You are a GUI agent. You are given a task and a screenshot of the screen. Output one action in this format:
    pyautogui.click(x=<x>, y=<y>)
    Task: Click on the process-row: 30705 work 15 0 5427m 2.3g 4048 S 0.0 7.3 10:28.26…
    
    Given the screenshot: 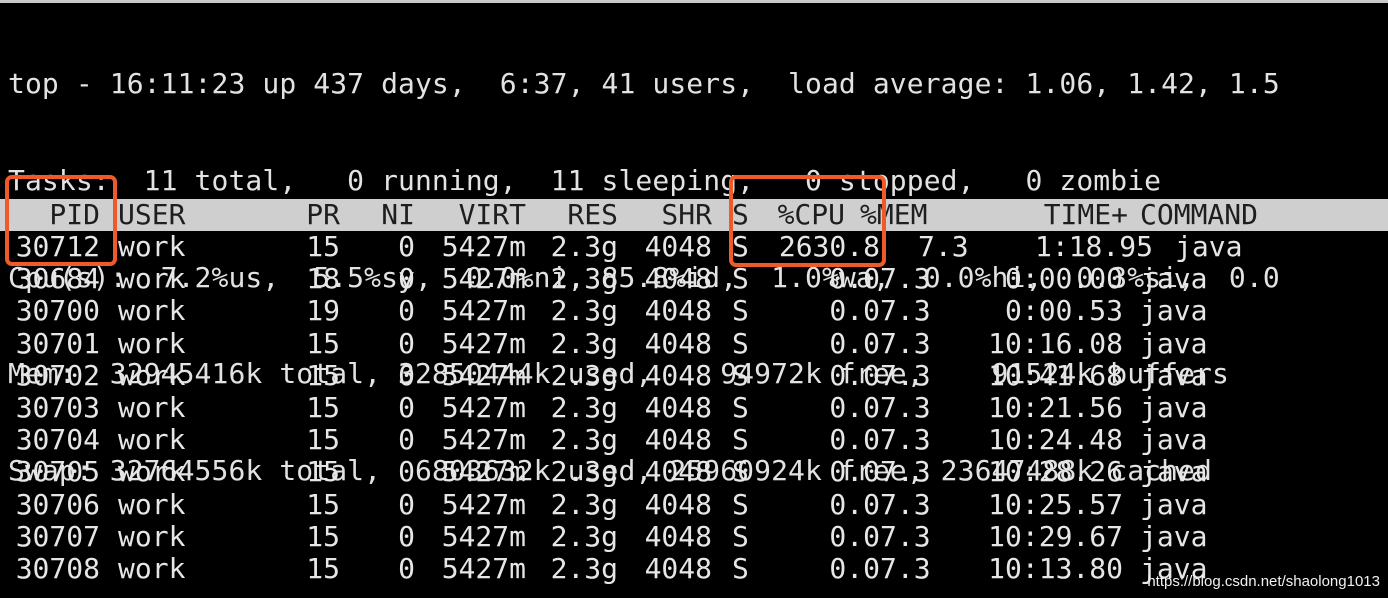 What is the action you would take?
    pyautogui.click(x=694, y=472)
    